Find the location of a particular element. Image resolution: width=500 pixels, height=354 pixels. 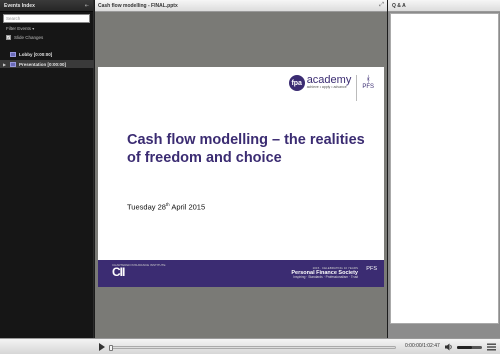

date-suffix: April 2015 is located at coordinates (187, 207).